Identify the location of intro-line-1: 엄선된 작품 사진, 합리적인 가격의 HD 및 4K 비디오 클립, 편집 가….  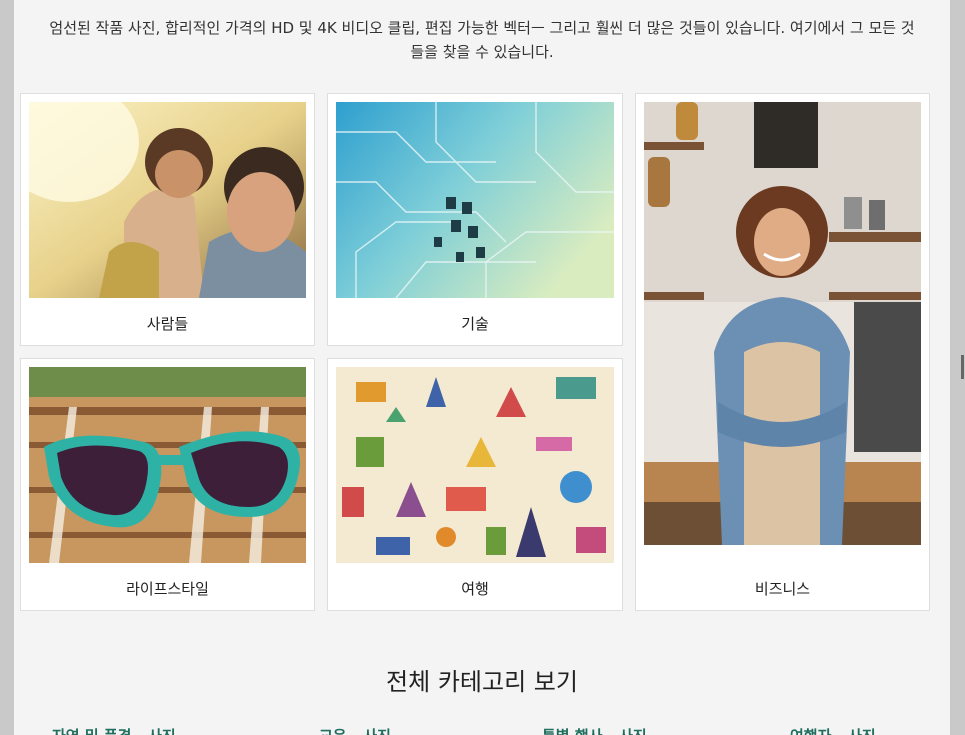
(482, 28).